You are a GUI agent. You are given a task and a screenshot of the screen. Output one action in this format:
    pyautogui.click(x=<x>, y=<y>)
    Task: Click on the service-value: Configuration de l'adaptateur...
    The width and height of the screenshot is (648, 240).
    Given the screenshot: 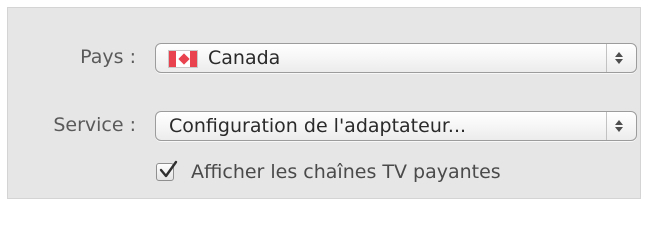 What is the action you would take?
    pyautogui.click(x=318, y=126)
    